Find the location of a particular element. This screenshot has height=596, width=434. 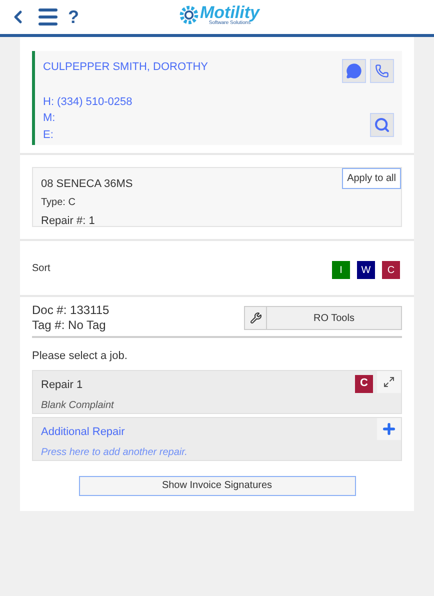

sort-badge: W is located at coordinates (366, 270).